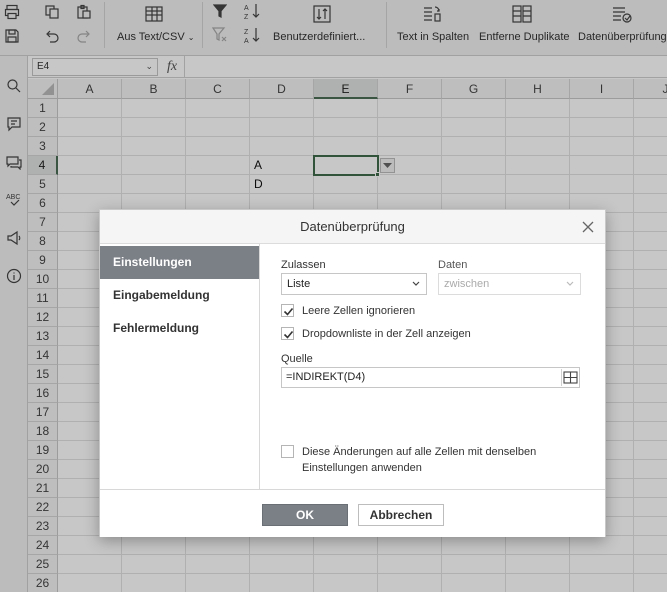  Describe the element at coordinates (569, 377) in the screenshot. I see `range-select-icon` at that location.